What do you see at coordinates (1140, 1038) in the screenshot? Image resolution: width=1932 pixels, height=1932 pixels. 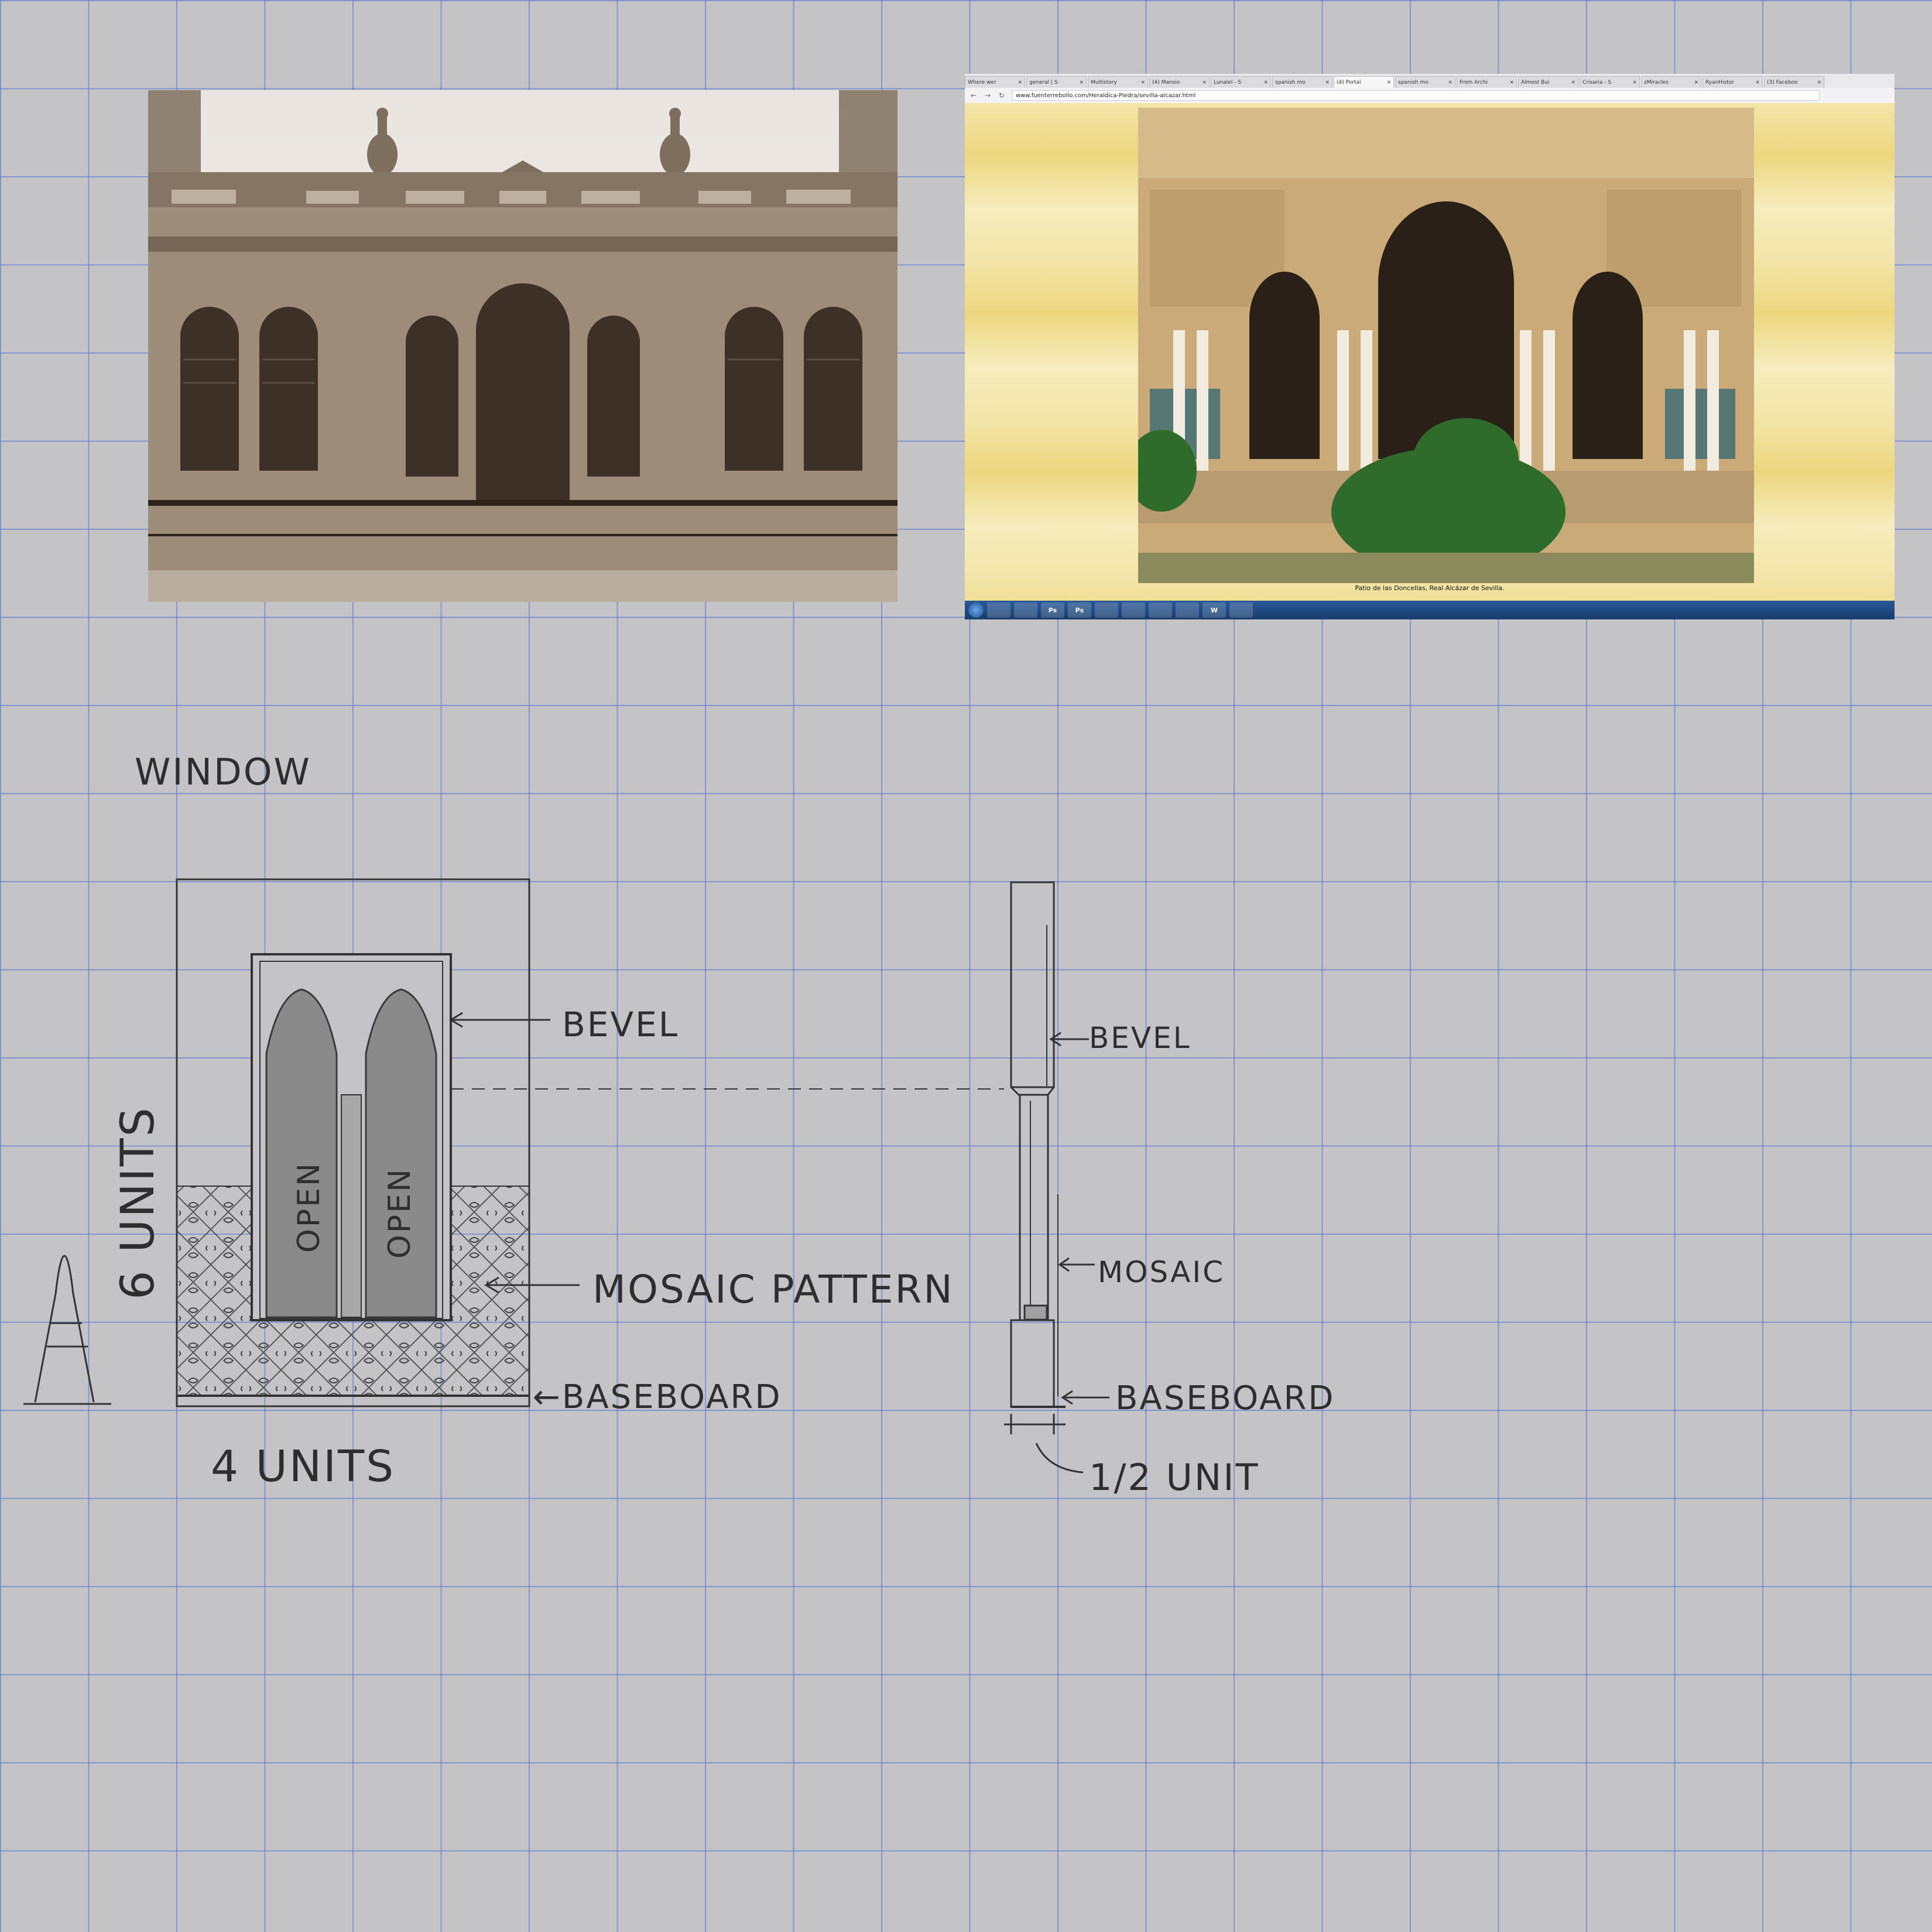 I see `side-bevel-label: BEVEL` at bounding box center [1140, 1038].